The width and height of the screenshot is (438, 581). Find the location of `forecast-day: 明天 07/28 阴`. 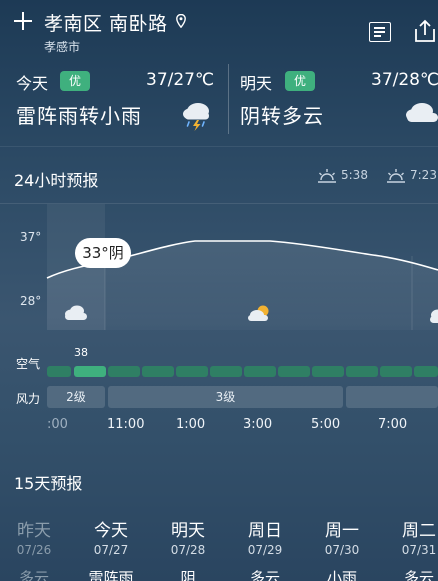

forecast-day: 明天 07/28 阴 is located at coordinates (188, 548).